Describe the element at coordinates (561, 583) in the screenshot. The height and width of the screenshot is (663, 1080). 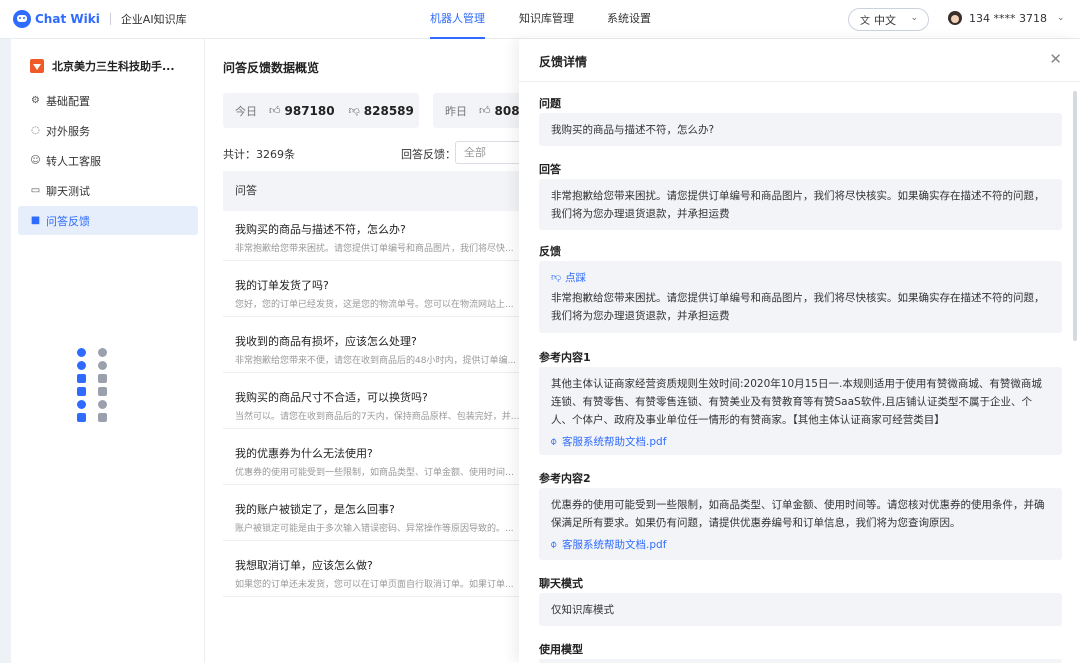
I see `chat-mode-label: 聊天模式` at that location.